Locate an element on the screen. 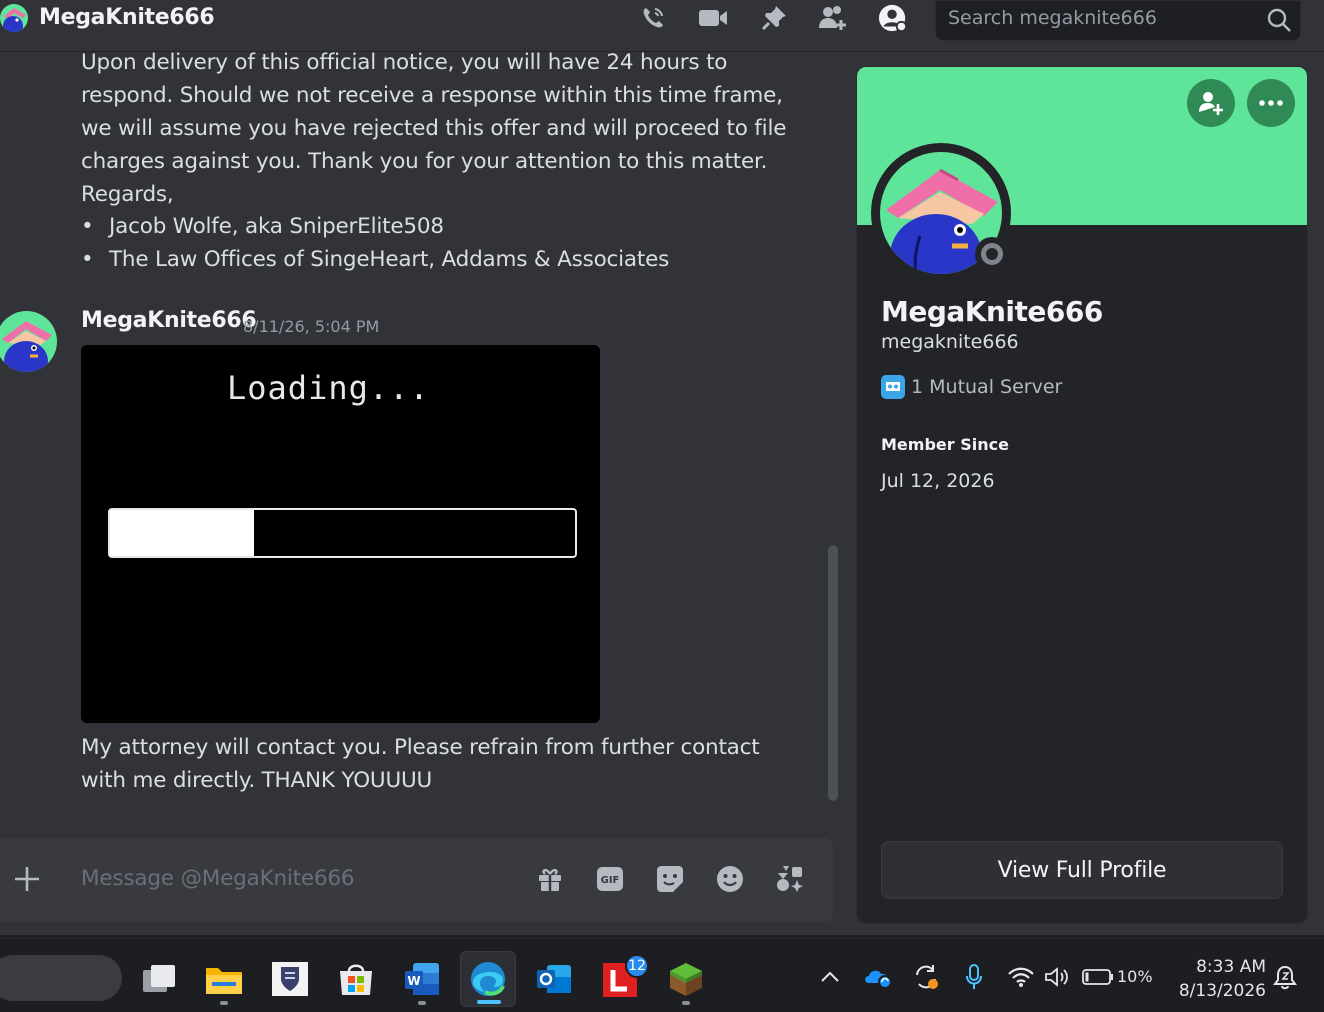 This screenshot has width=1324, height=1012. notifications-bell-icon is located at coordinates (1285, 977).